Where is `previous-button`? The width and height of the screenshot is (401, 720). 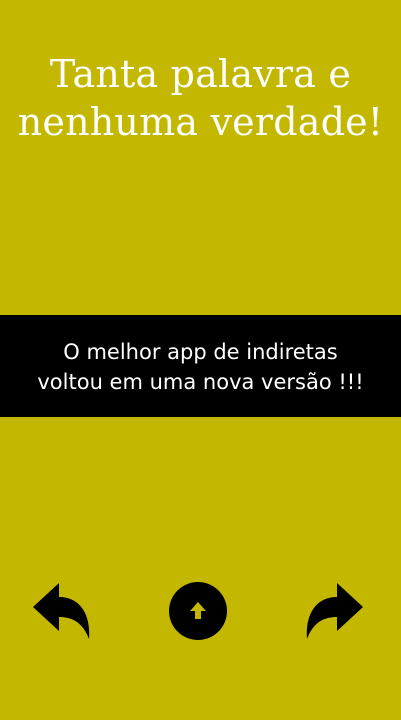 previous-button is located at coordinates (62, 610).